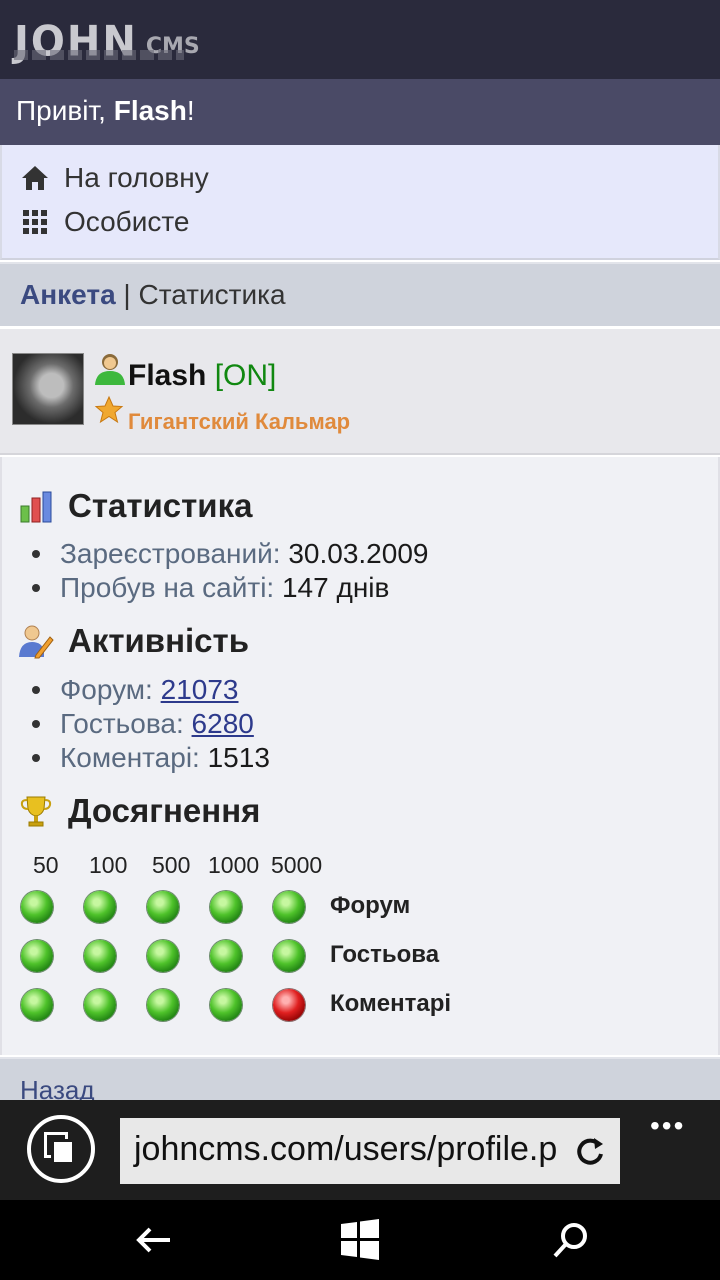  Describe the element at coordinates (212, 294) in the screenshot. I see `tab-statistics: Статистика` at that location.